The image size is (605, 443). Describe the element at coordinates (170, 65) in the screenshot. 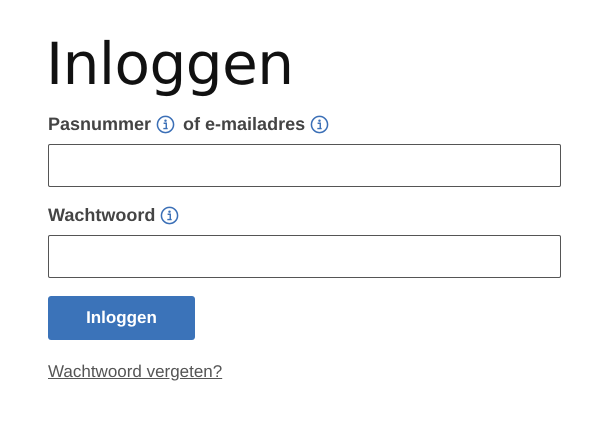

I see `page-title: Inloggen` at that location.